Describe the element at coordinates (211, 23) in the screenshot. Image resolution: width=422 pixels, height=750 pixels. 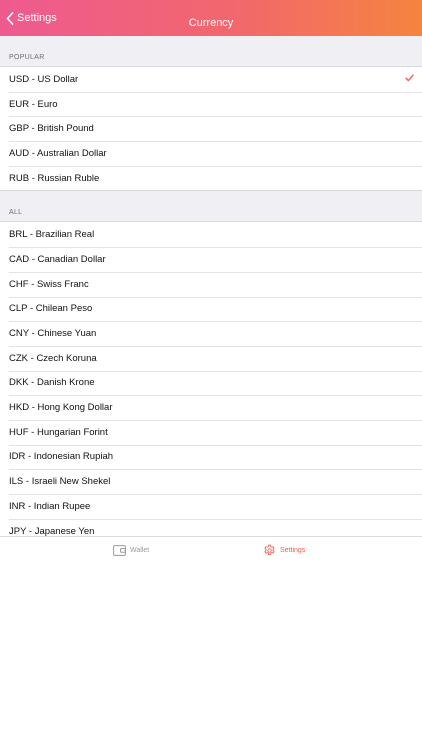
I see `page-title: Currency` at that location.